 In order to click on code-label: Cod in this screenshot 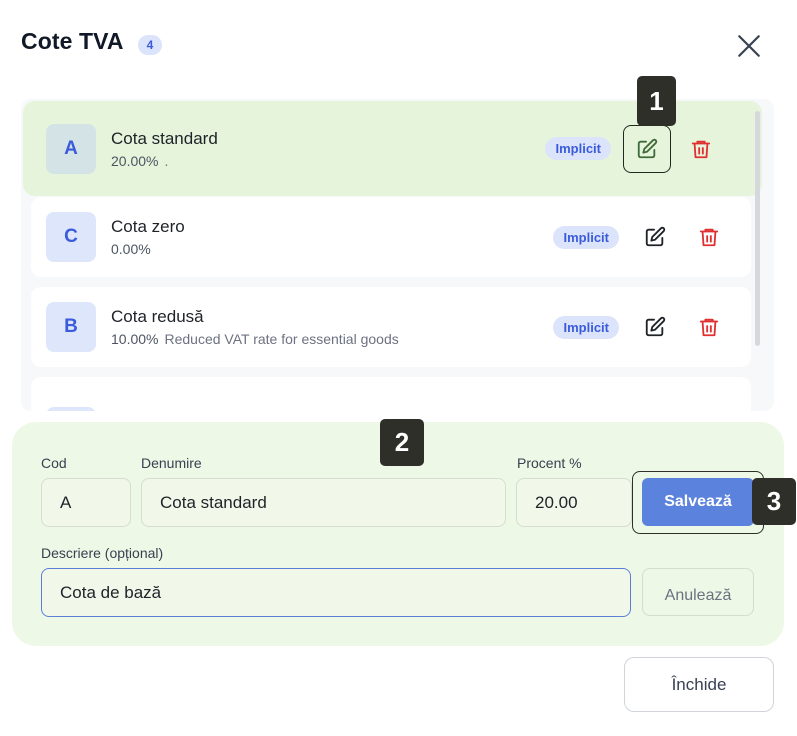, I will do `click(54, 463)`.